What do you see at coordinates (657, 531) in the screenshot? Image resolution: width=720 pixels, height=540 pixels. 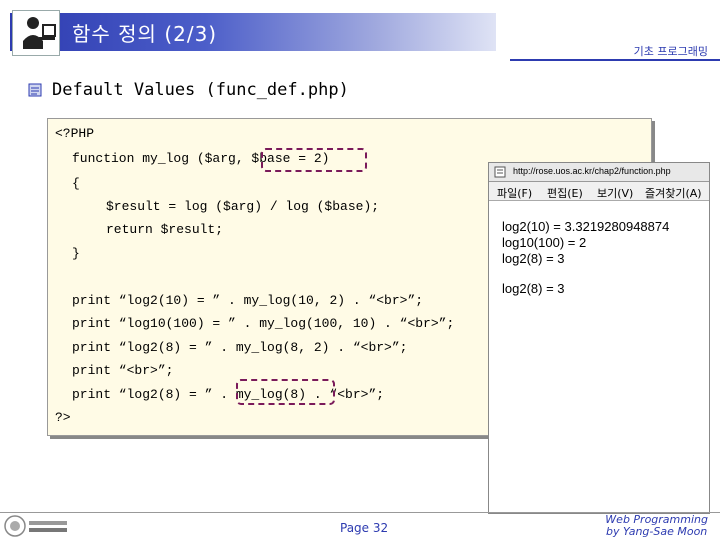 I see `footer-author: by Yang-Sae Moon` at bounding box center [657, 531].